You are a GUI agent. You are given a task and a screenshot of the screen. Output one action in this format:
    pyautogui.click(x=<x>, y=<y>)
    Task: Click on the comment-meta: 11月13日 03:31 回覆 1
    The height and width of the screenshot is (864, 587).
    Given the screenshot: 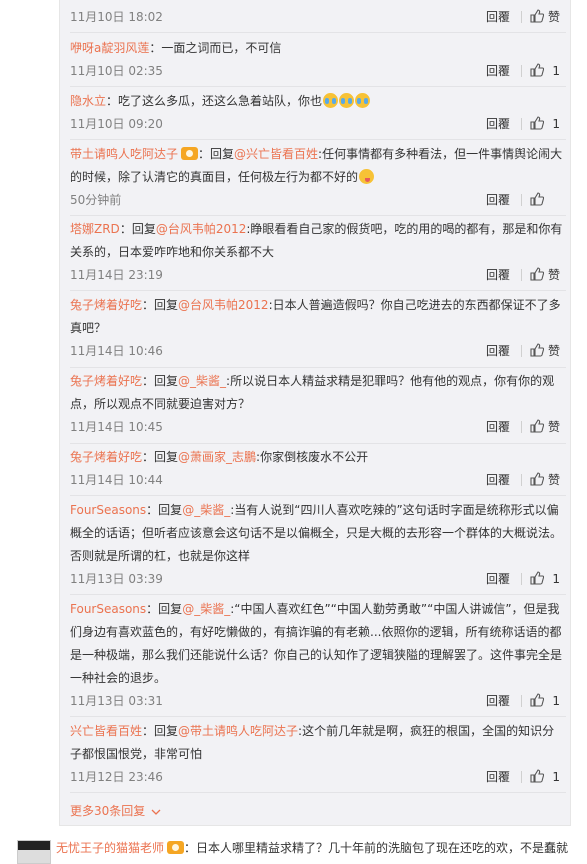 What is the action you would take?
    pyautogui.click(x=318, y=701)
    